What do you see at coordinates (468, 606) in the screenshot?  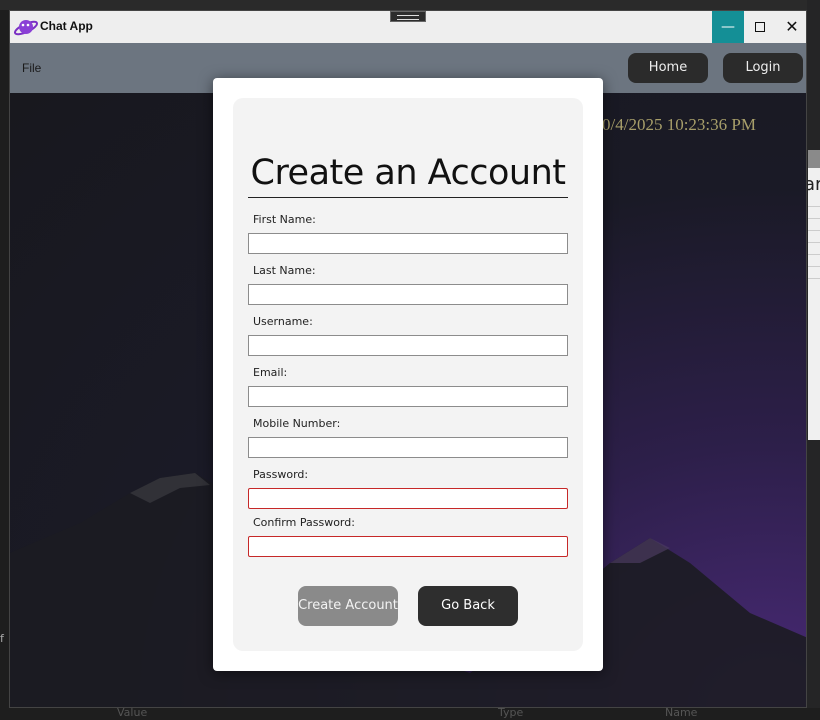 I see `go-back-button: Go Back` at bounding box center [468, 606].